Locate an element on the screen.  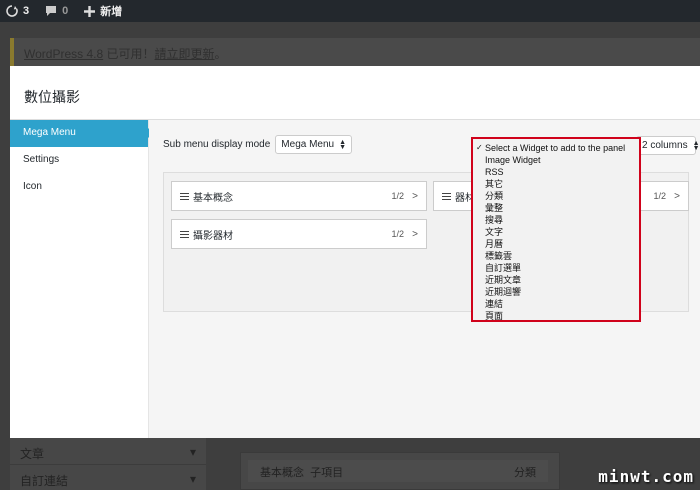
sidebar-item-label: 自訂連結 is located at coordinates (44, 481).